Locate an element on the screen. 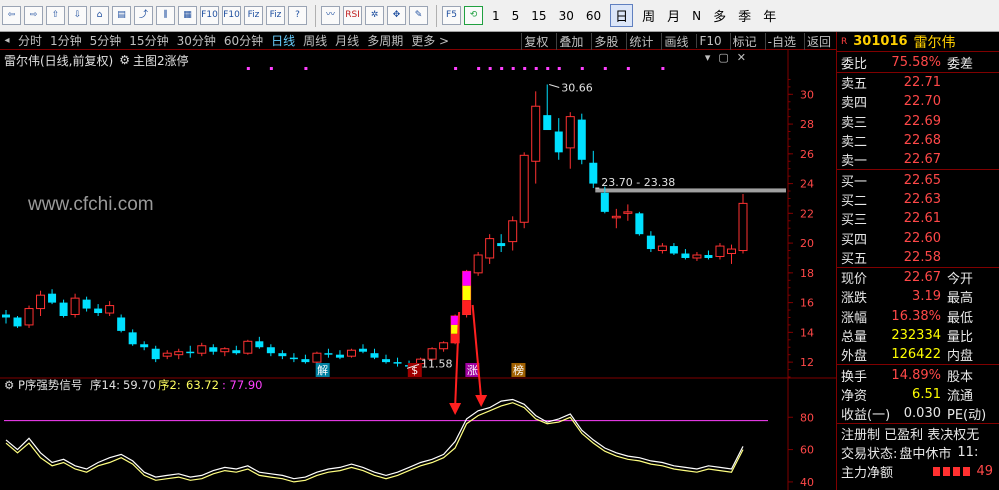  down-icon: ⇩ is located at coordinates (77, 15).